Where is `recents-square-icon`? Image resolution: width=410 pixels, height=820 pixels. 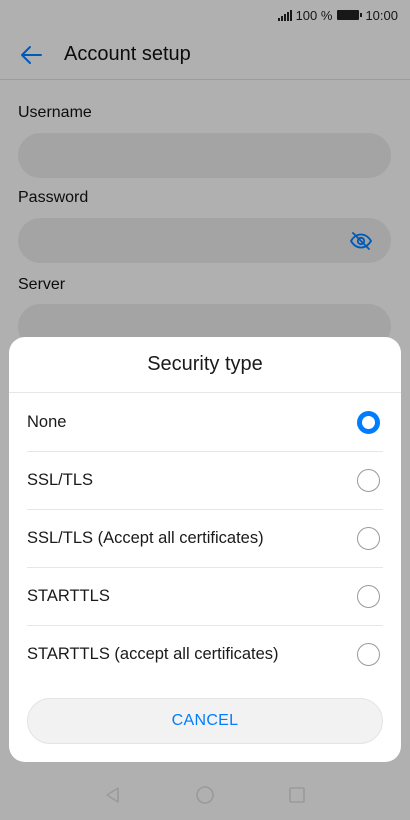
recents-square-icon is located at coordinates (297, 795).